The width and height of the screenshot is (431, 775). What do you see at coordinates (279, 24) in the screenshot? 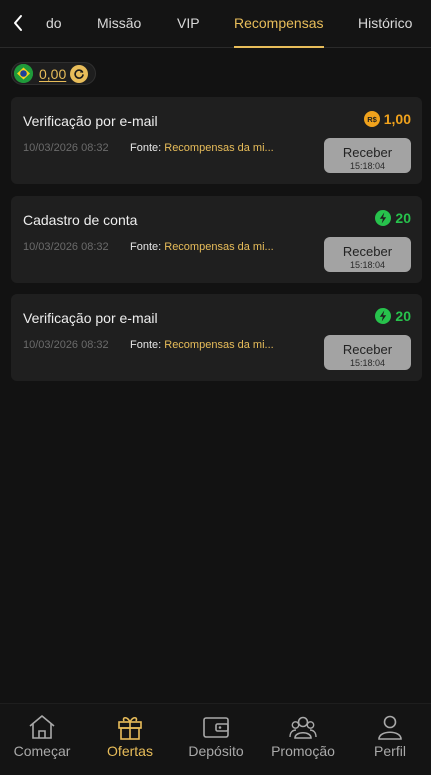
I see `tab-recompensas: Recompensas` at bounding box center [279, 24].